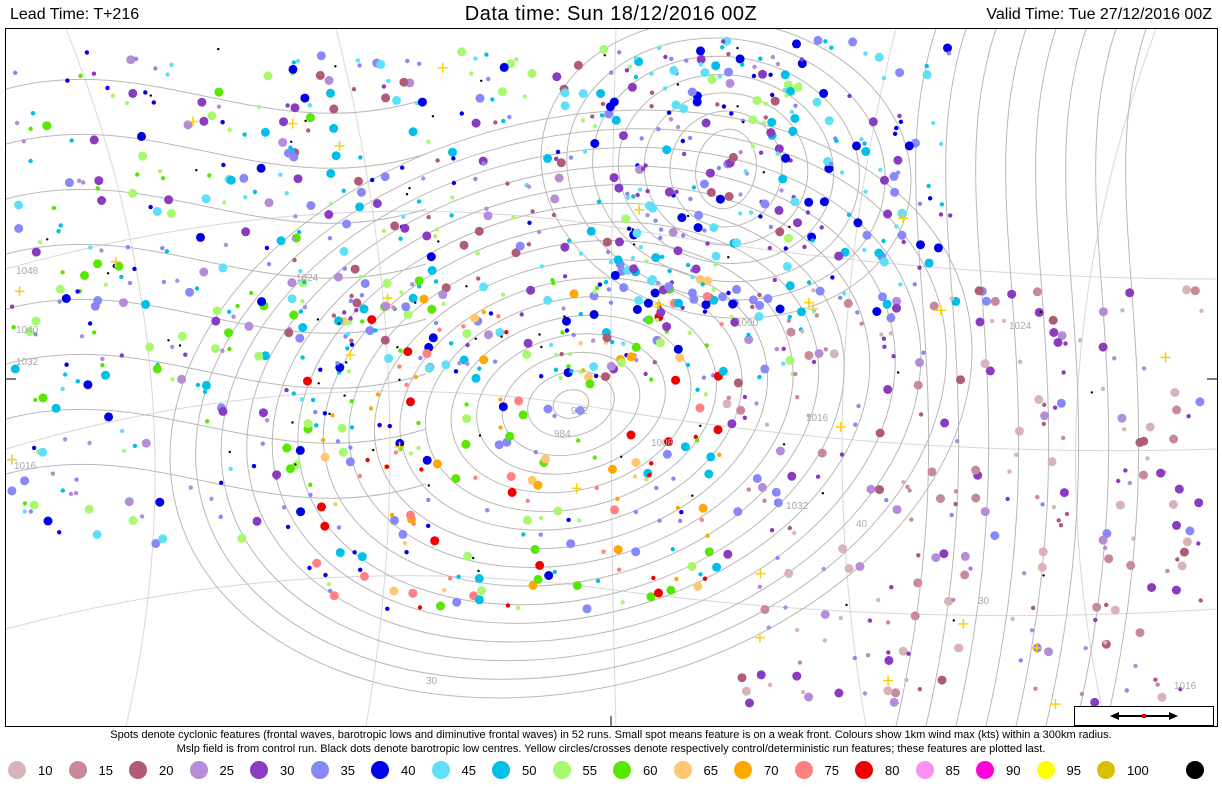 Image resolution: width=1222 pixels, height=787 pixels. Describe the element at coordinates (501, 770) in the screenshot. I see `legend-swatch` at that location.